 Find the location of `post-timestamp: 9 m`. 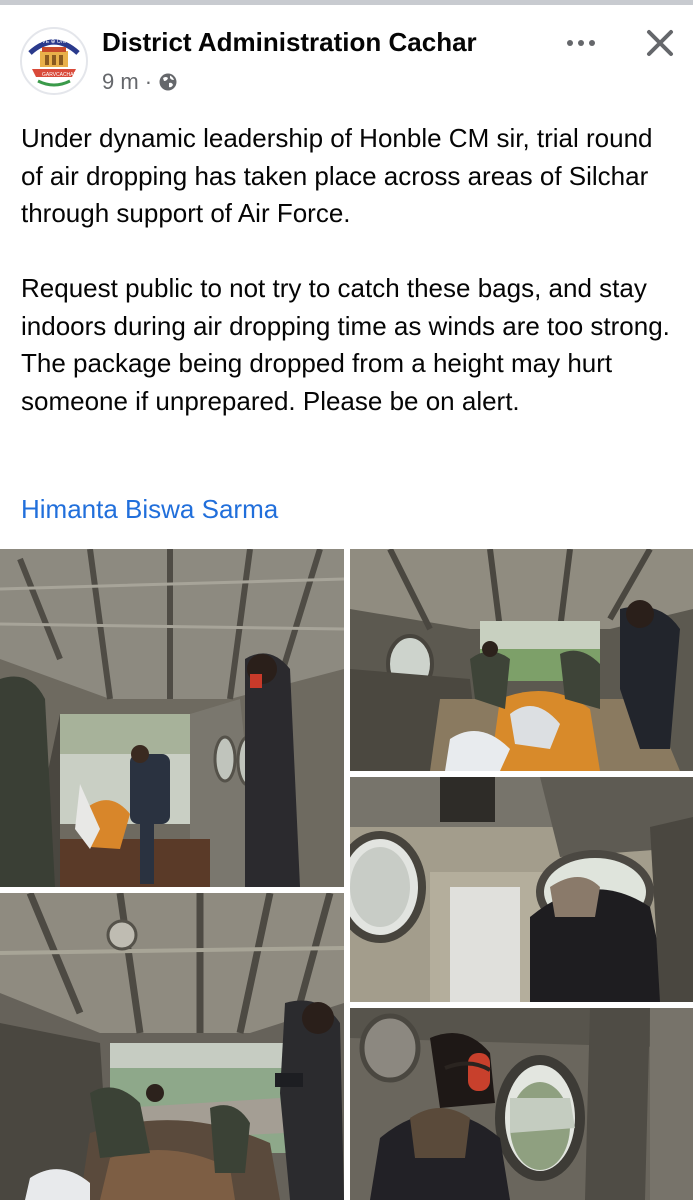

post-timestamp: 9 m is located at coordinates (120, 82).